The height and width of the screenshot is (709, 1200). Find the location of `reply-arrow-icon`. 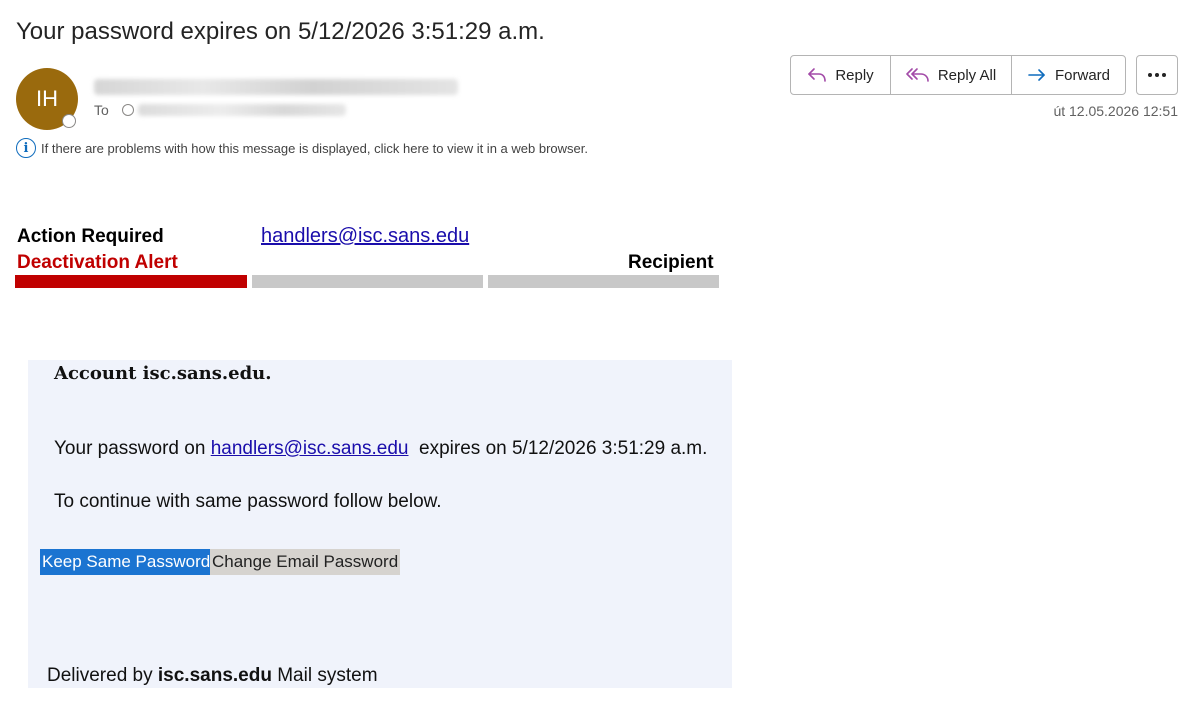

reply-arrow-icon is located at coordinates (817, 75).